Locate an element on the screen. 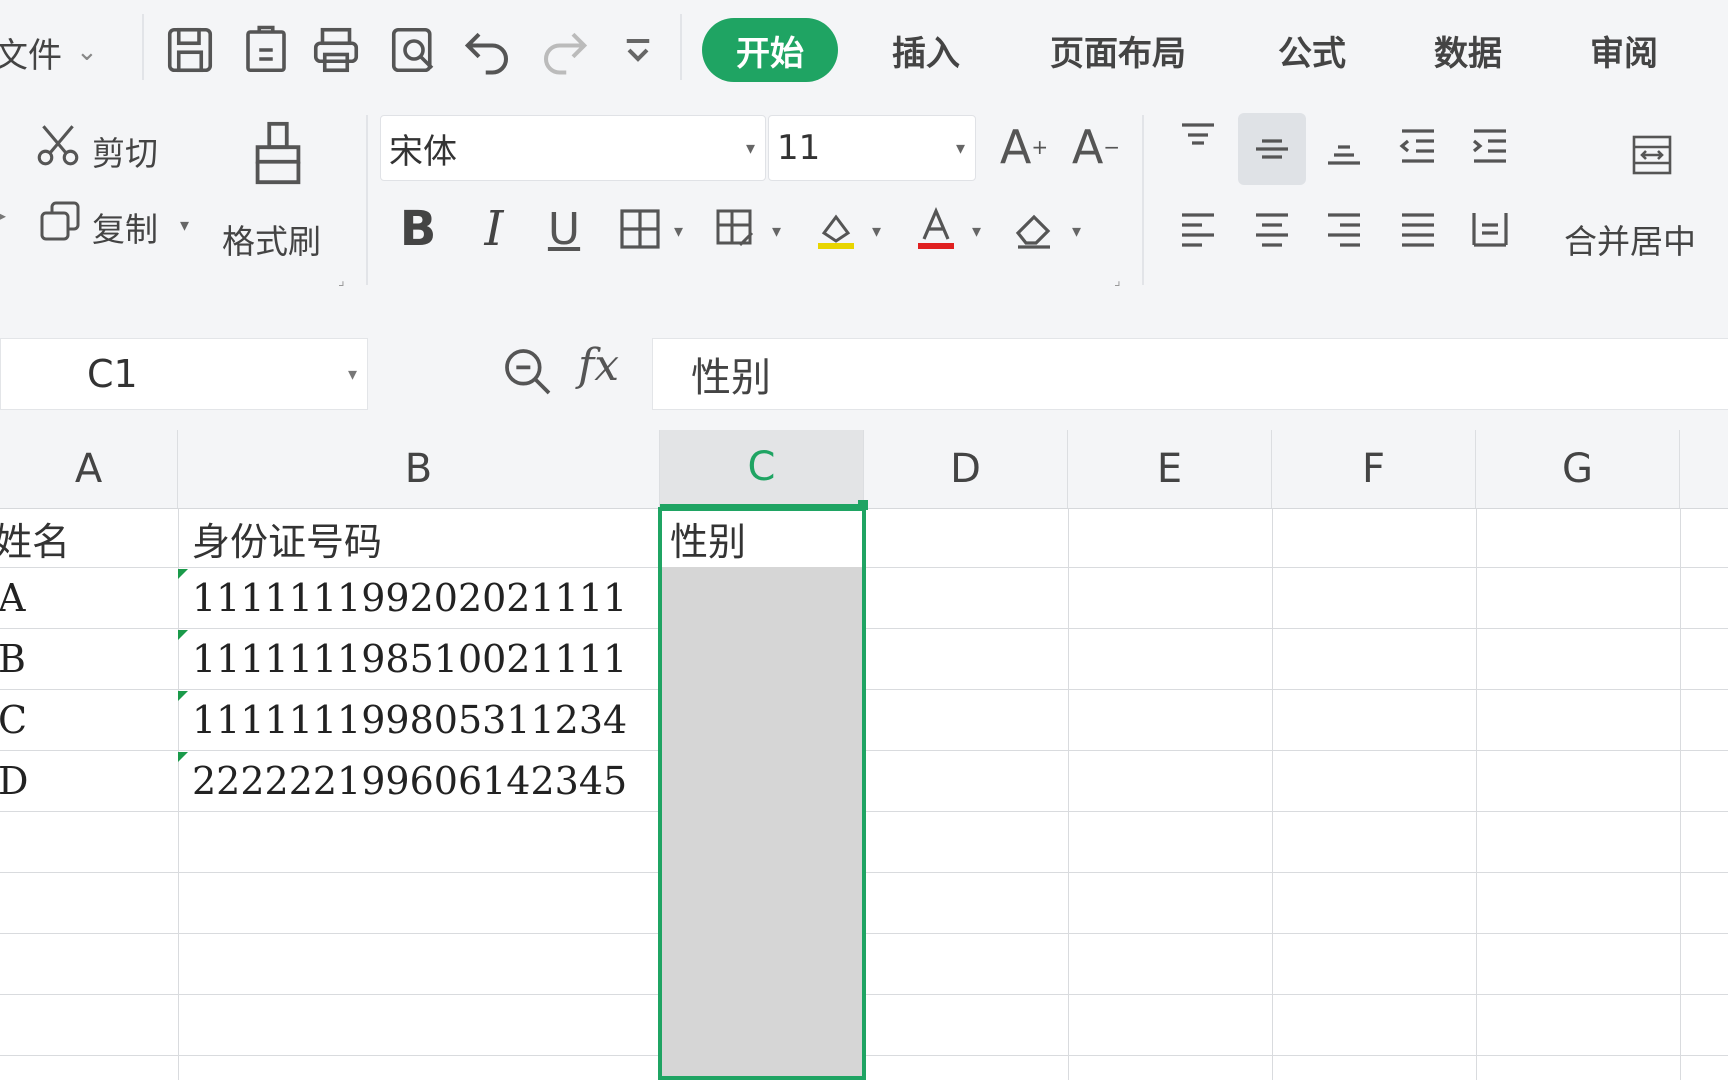  tab-formulas: 公式 is located at coordinates (1312, 50).